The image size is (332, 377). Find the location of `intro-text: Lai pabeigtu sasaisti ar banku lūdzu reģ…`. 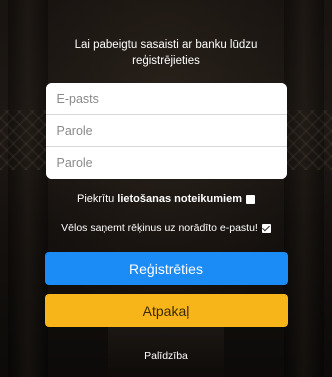

intro-text: Lai pabeigtu sasaisti ar banku lūdzu reģ… is located at coordinates (166, 53).